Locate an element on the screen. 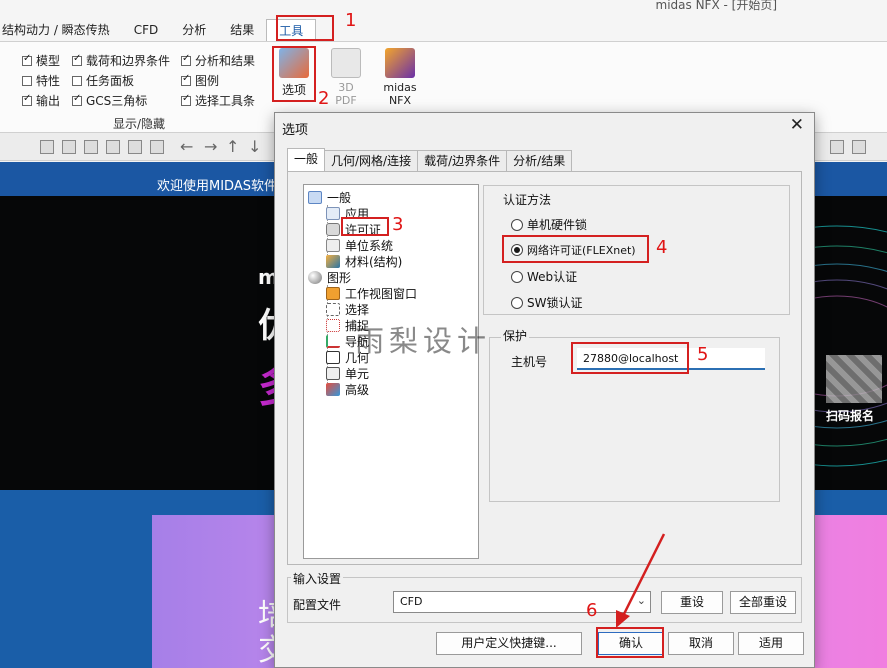 Image resolution: width=887 pixels, height=668 pixels. radio-hardware-lock: 单机硬件锁 is located at coordinates (549, 224).